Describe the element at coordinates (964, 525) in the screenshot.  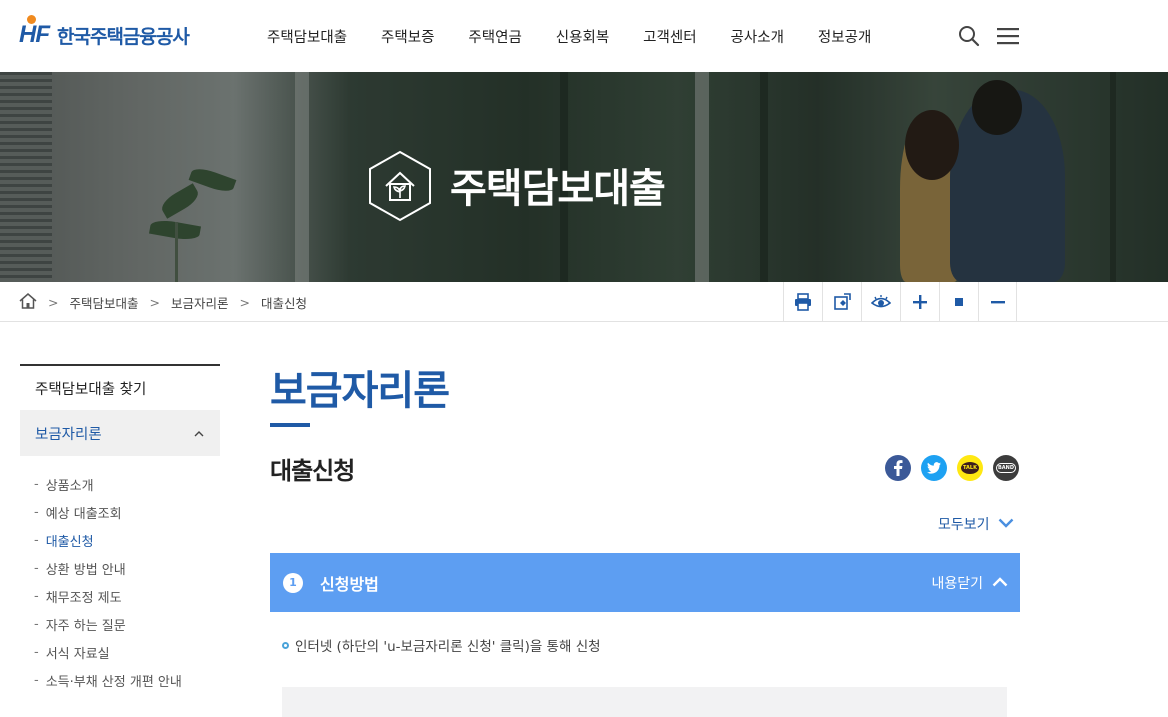
I see `expand-all-label: 모두보기` at that location.